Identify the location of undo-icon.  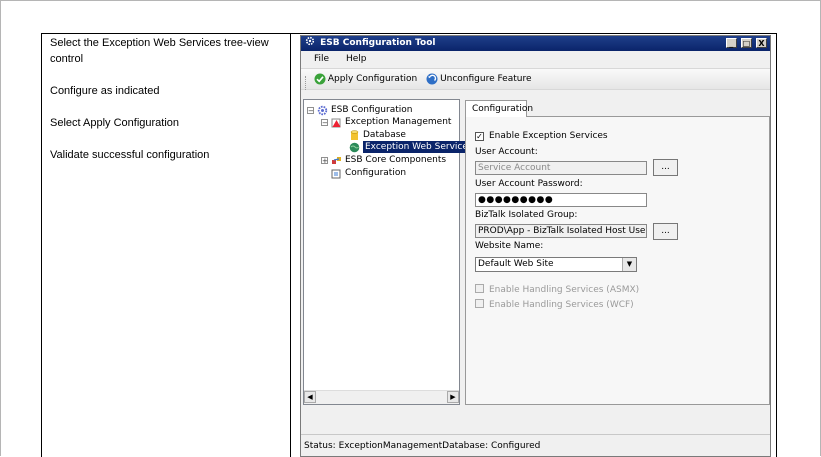
(432, 79).